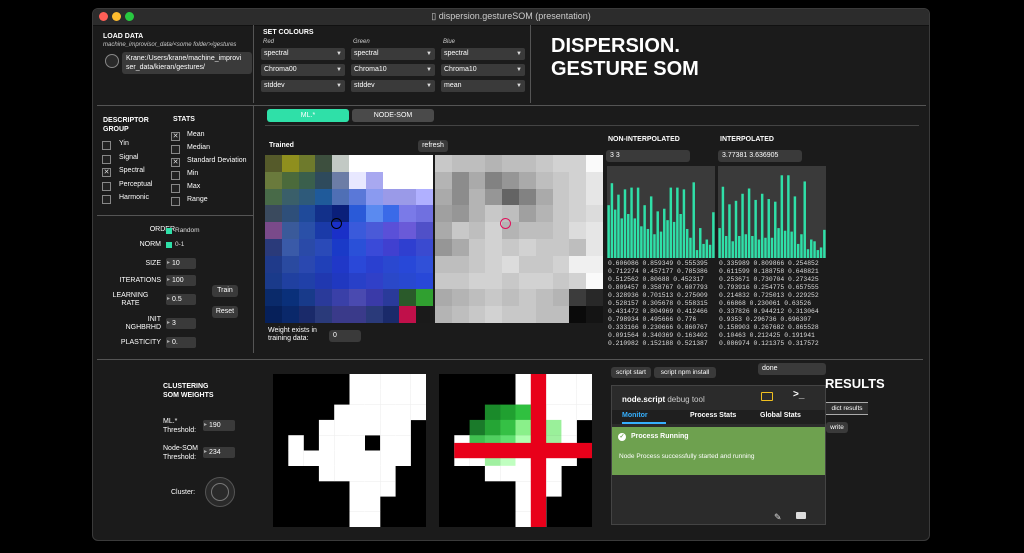 This screenshot has height=553, width=1024. I want to click on ml-threshold-input: 190, so click(219, 425).